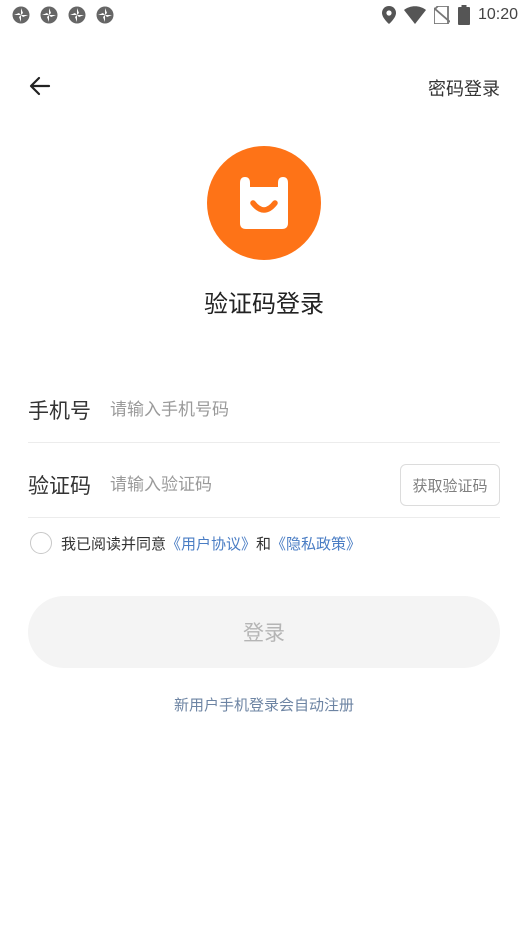 The height and width of the screenshot is (940, 528). Describe the element at coordinates (264, 543) in the screenshot. I see `agreement-conjunction: 和` at that location.